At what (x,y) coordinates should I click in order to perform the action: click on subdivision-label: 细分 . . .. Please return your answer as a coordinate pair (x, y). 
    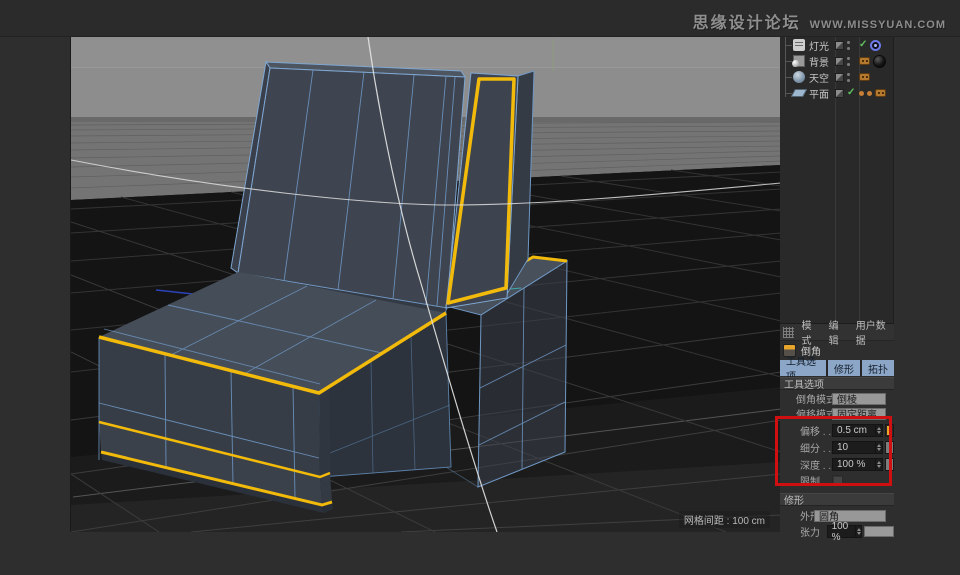
    Looking at the image, I should click on (816, 449).